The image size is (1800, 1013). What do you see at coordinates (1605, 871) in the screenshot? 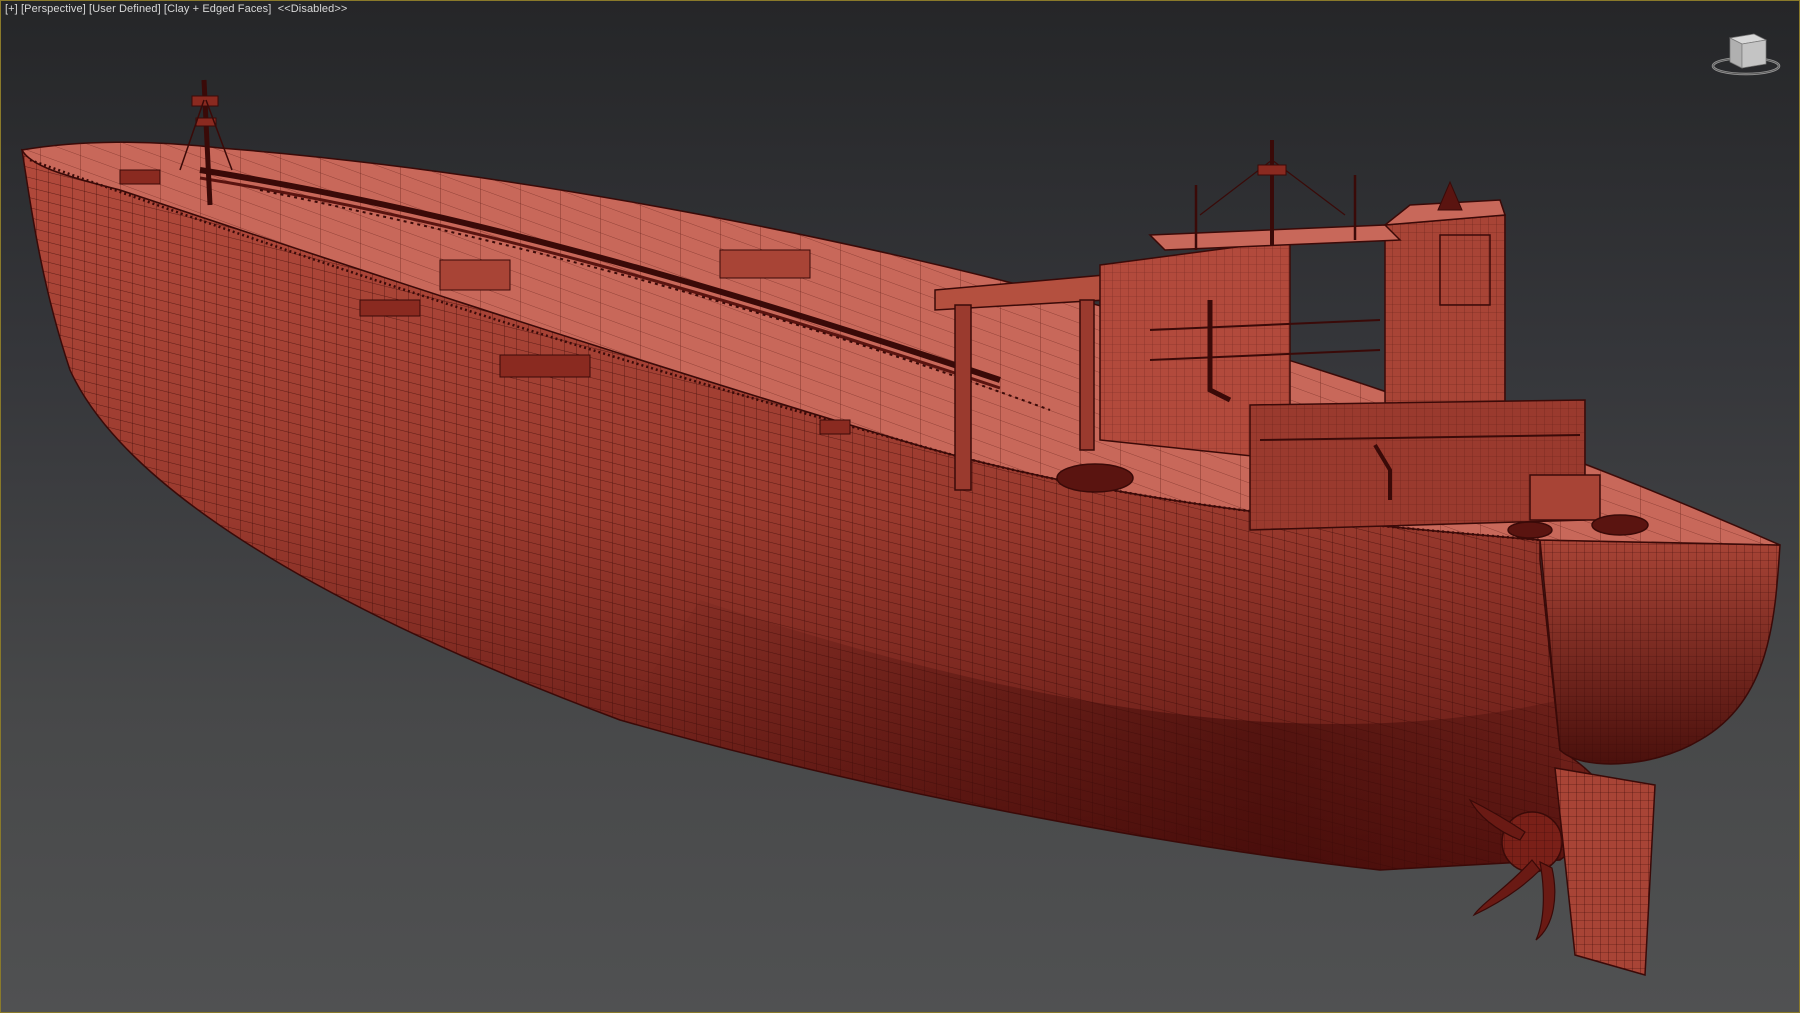
I see `rudder` at bounding box center [1605, 871].